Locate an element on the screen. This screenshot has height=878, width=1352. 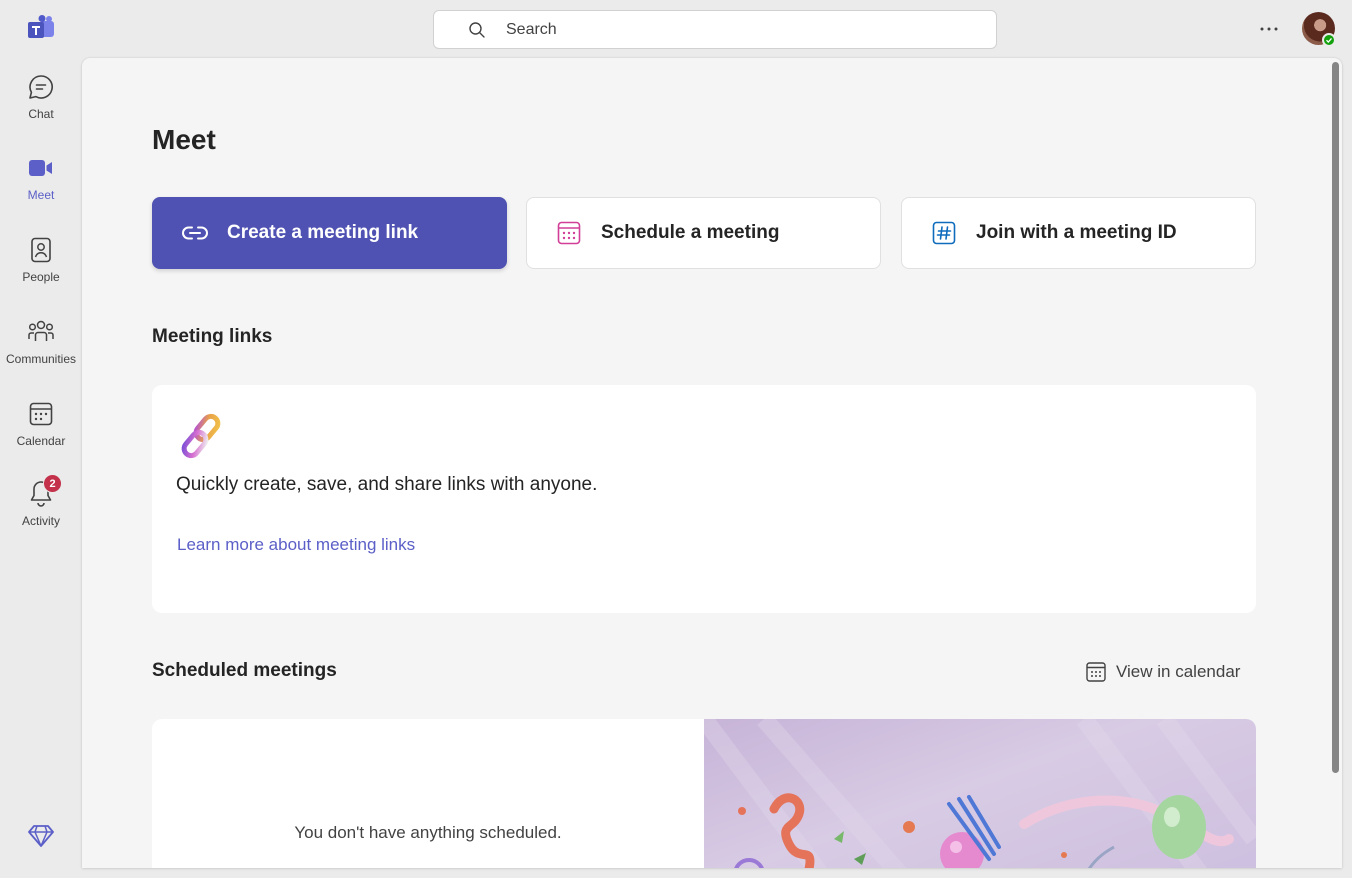
scheduled-meetings-card: You don't have anything scheduled. is located at coordinates (704, 793).